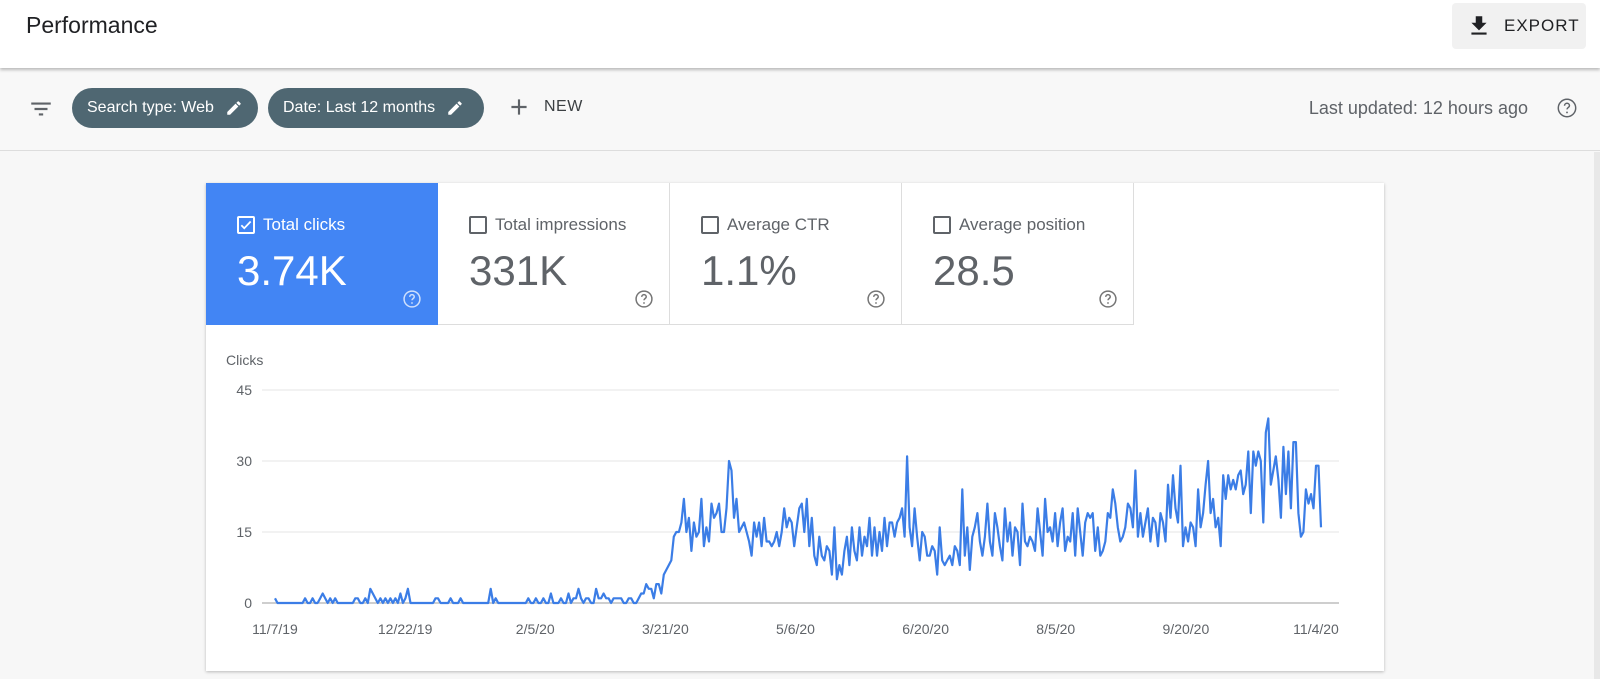 The height and width of the screenshot is (679, 1600). What do you see at coordinates (244, 360) in the screenshot?
I see `y-axis-label: Clicks` at bounding box center [244, 360].